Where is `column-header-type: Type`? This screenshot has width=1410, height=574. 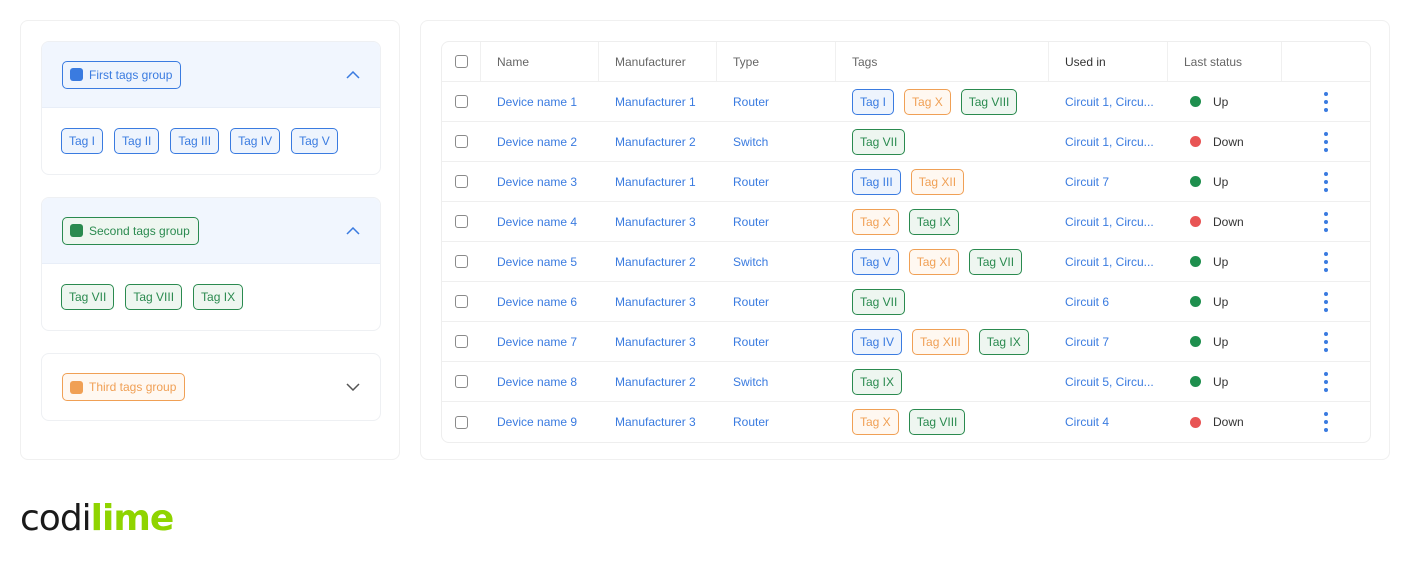
column-header-type: Type is located at coordinates (776, 61).